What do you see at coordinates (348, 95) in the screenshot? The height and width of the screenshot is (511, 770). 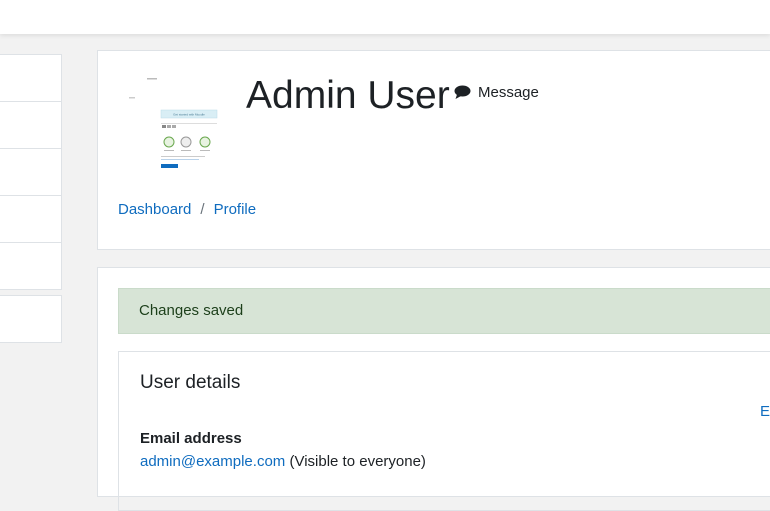 I see `page-title: Admin User` at bounding box center [348, 95].